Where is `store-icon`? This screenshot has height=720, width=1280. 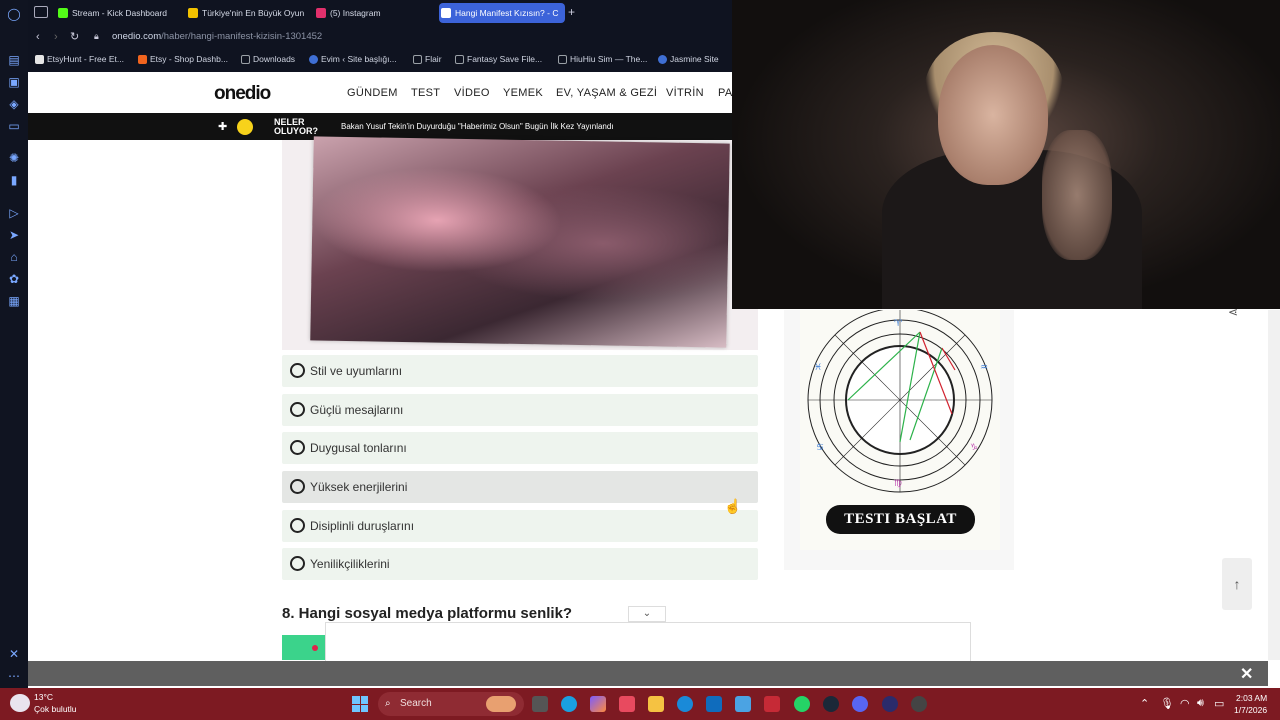
store-icon is located at coordinates (627, 704).